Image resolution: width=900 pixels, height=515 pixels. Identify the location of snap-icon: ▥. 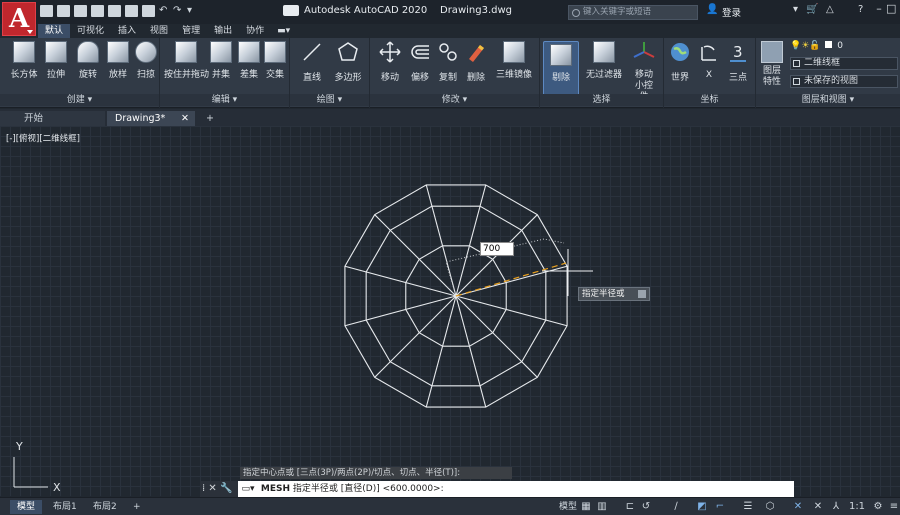
(602, 507).